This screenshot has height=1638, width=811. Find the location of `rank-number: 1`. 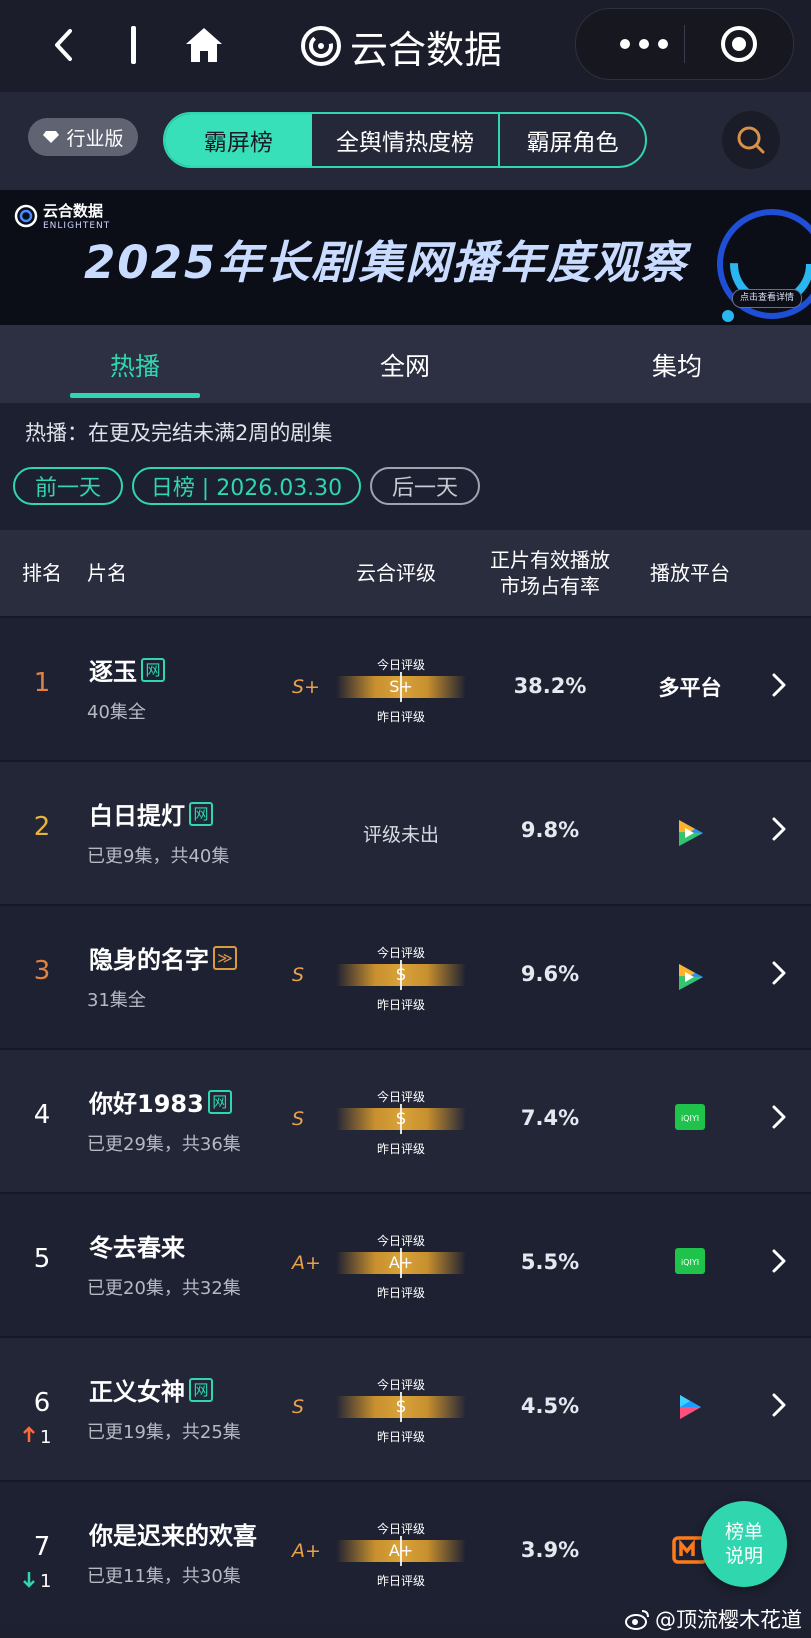

rank-number: 1 is located at coordinates (42, 683).